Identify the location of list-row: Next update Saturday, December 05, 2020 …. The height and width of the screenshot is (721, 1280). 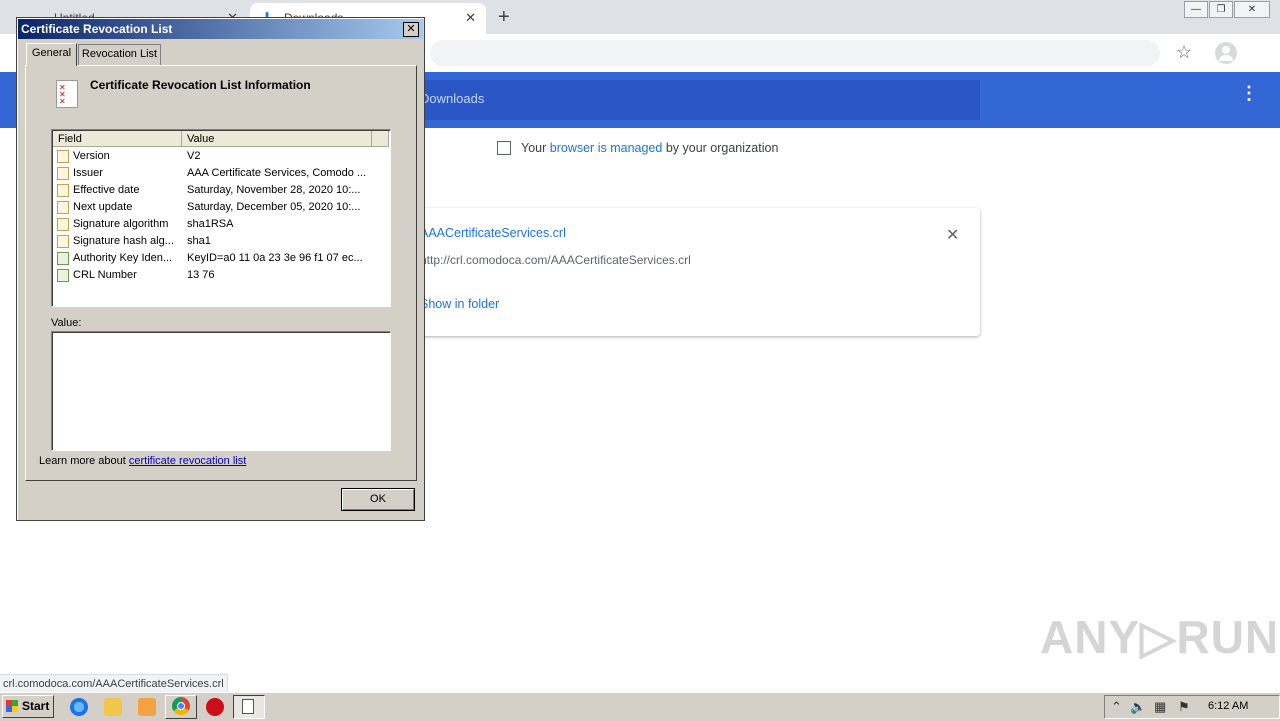
(214, 207).